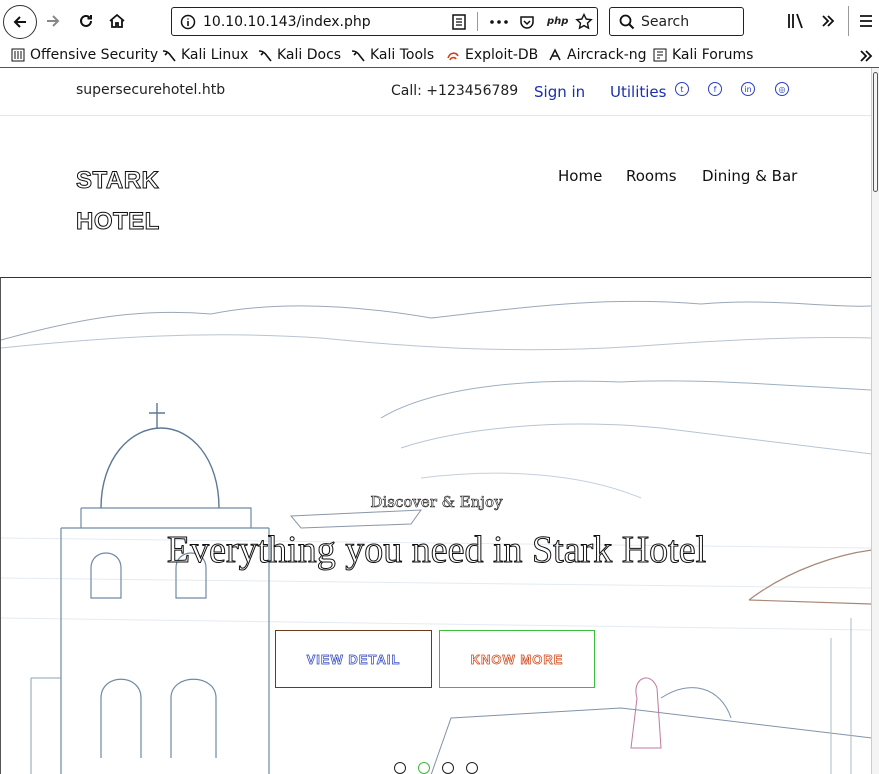 The image size is (879, 774). What do you see at coordinates (527, 22) in the screenshot?
I see `pocket-icon` at bounding box center [527, 22].